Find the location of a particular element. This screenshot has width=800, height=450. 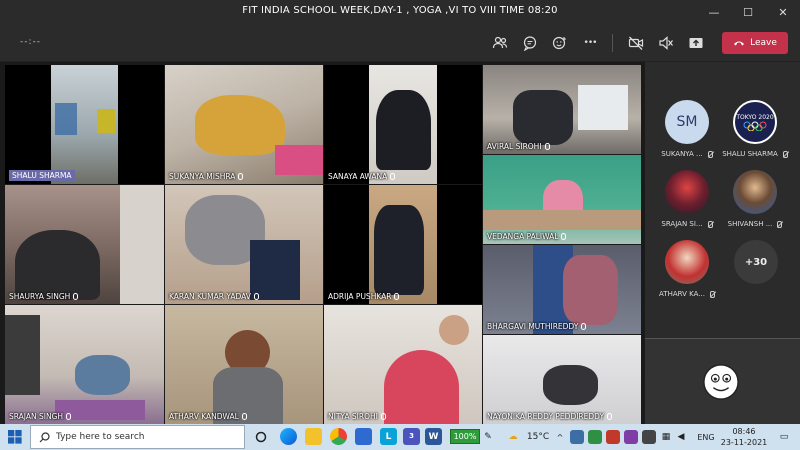

edge-icon is located at coordinates (288, 436).